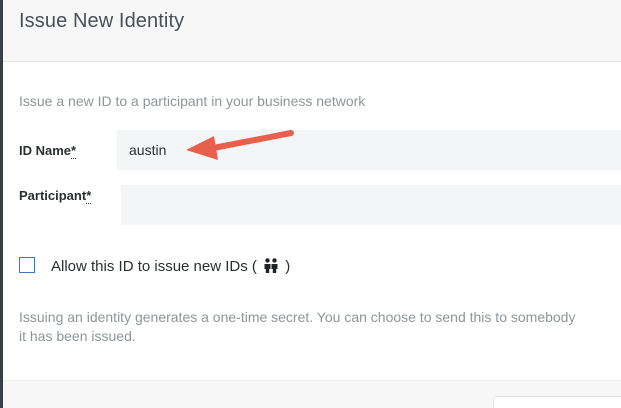  Describe the element at coordinates (240, 145) in the screenshot. I see `arrow-icon` at that location.